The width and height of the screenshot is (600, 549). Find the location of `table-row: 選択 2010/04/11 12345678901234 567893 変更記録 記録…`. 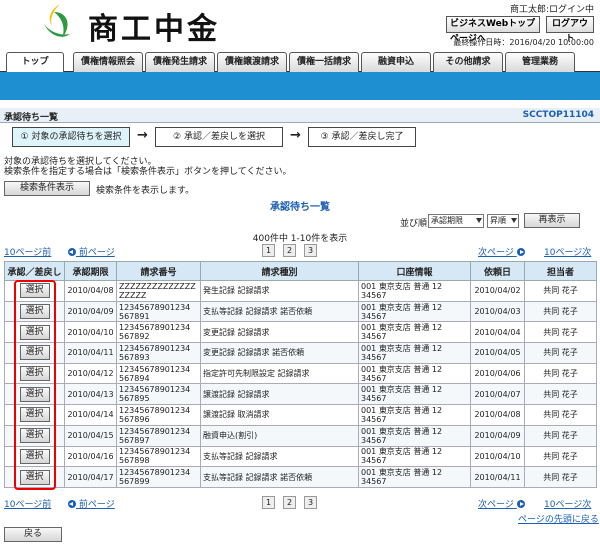

table-row: 選択 2010/04/11 12345678901234 567893 変更記録 記録… is located at coordinates (300, 353).